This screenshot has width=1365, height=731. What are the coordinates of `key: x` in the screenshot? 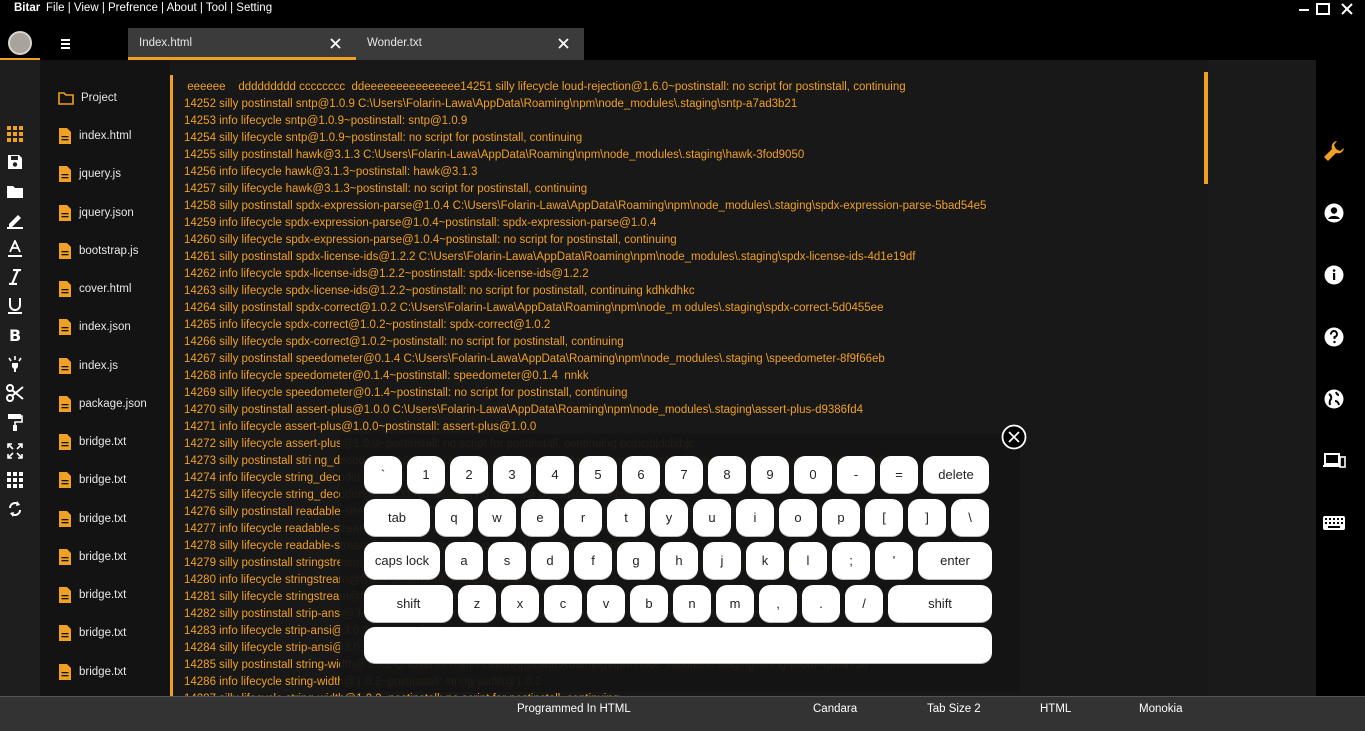 It's located at (520, 603).